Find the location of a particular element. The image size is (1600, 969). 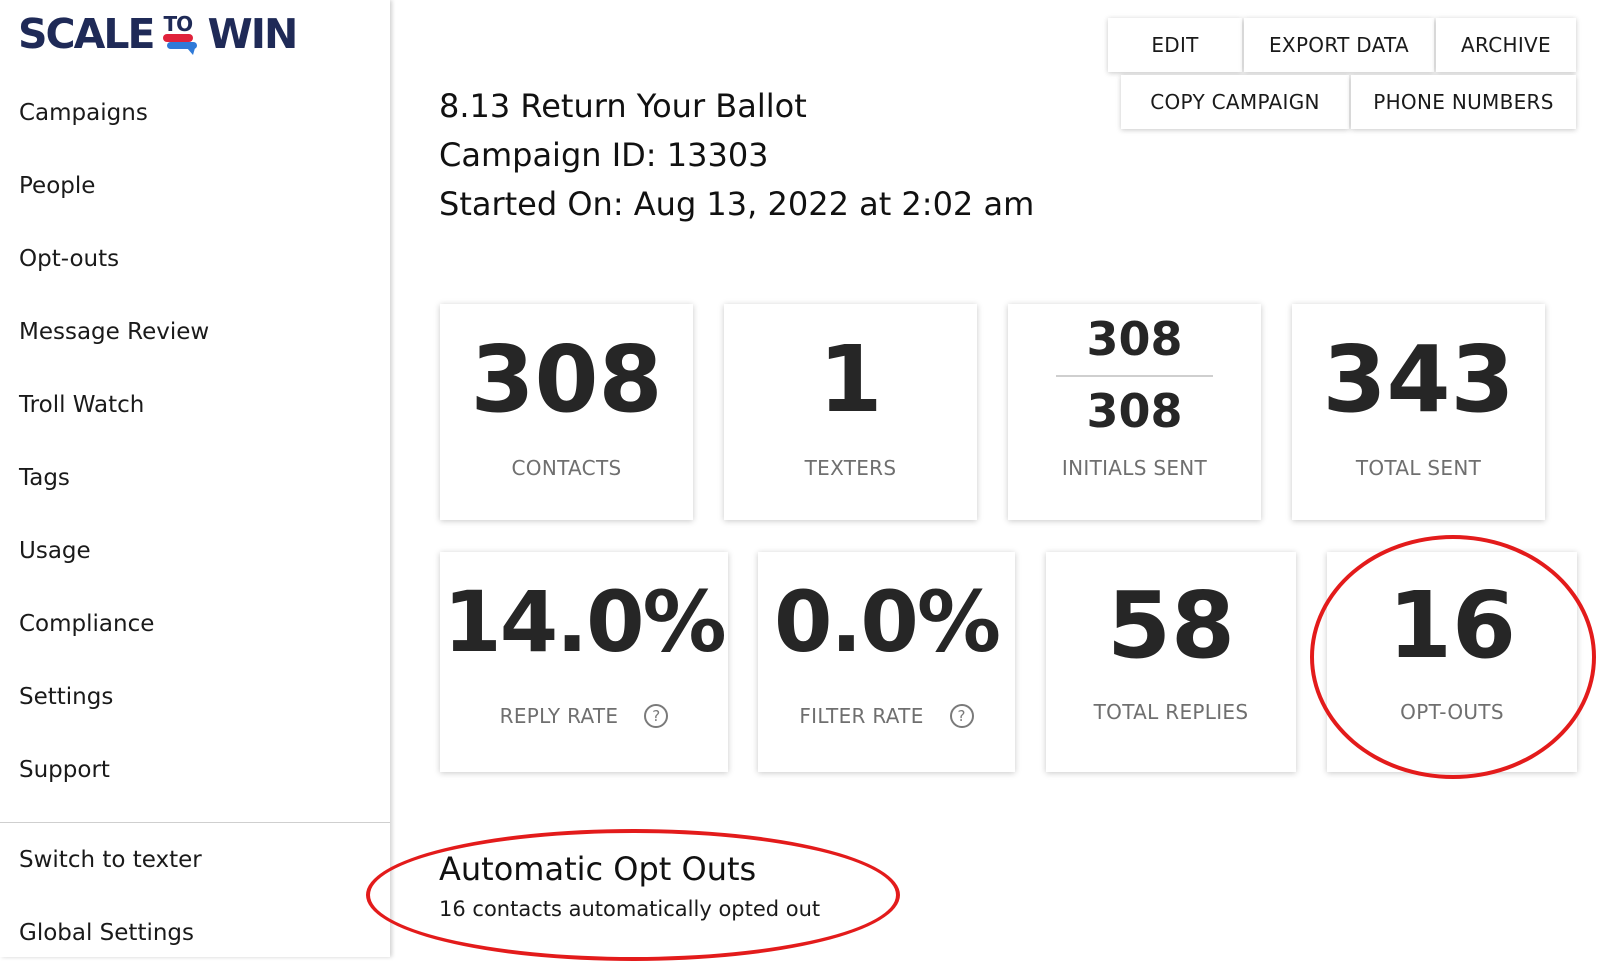

opt-outs-card: 16 OPT-OUTS is located at coordinates (1452, 662).